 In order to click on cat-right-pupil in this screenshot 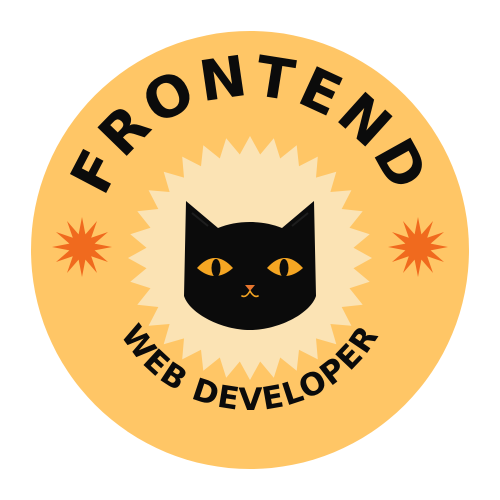, I will do `click(284, 268)`.